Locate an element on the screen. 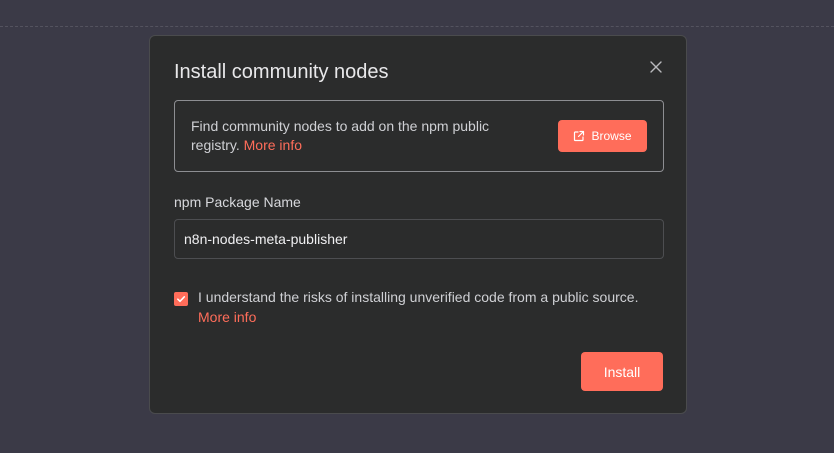 This screenshot has width=834, height=453. close-button is located at coordinates (656, 67).